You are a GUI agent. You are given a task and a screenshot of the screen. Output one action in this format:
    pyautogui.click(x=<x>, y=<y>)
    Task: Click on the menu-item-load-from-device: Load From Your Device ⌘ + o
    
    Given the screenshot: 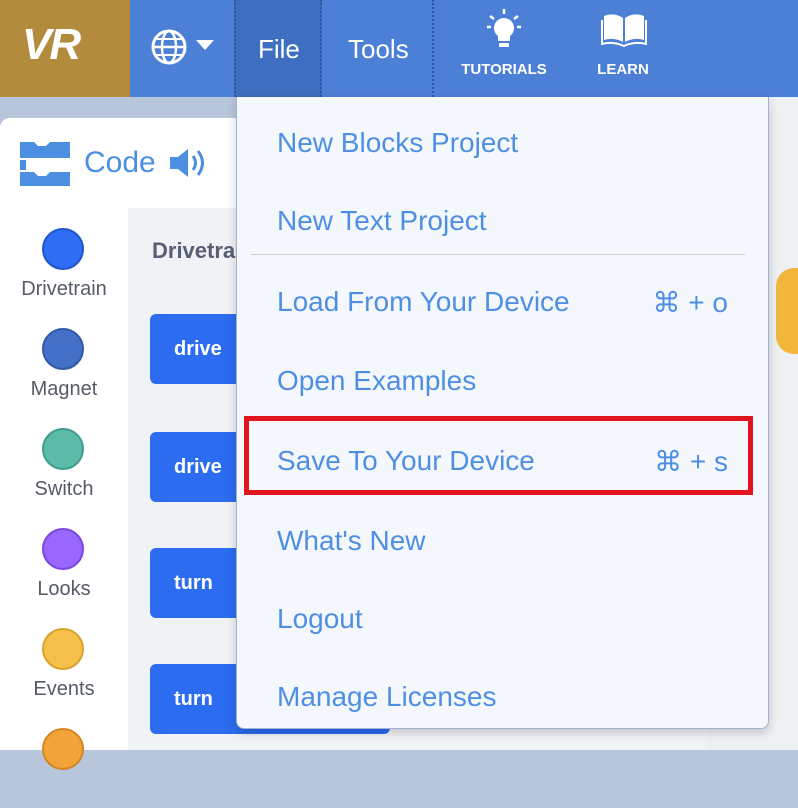 What is the action you would take?
    pyautogui.click(x=502, y=299)
    